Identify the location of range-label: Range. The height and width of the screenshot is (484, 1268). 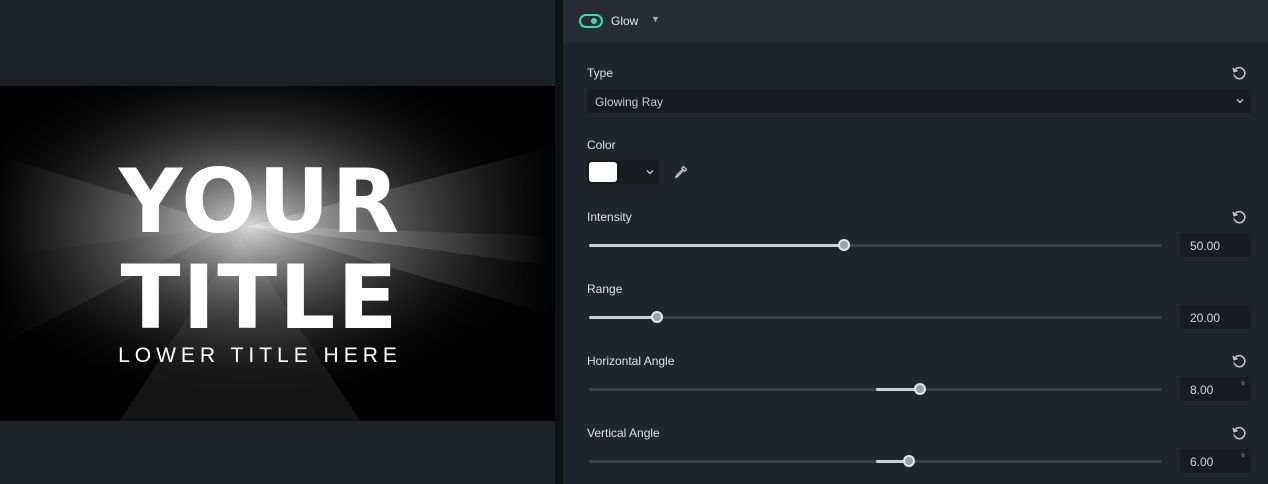
(605, 289).